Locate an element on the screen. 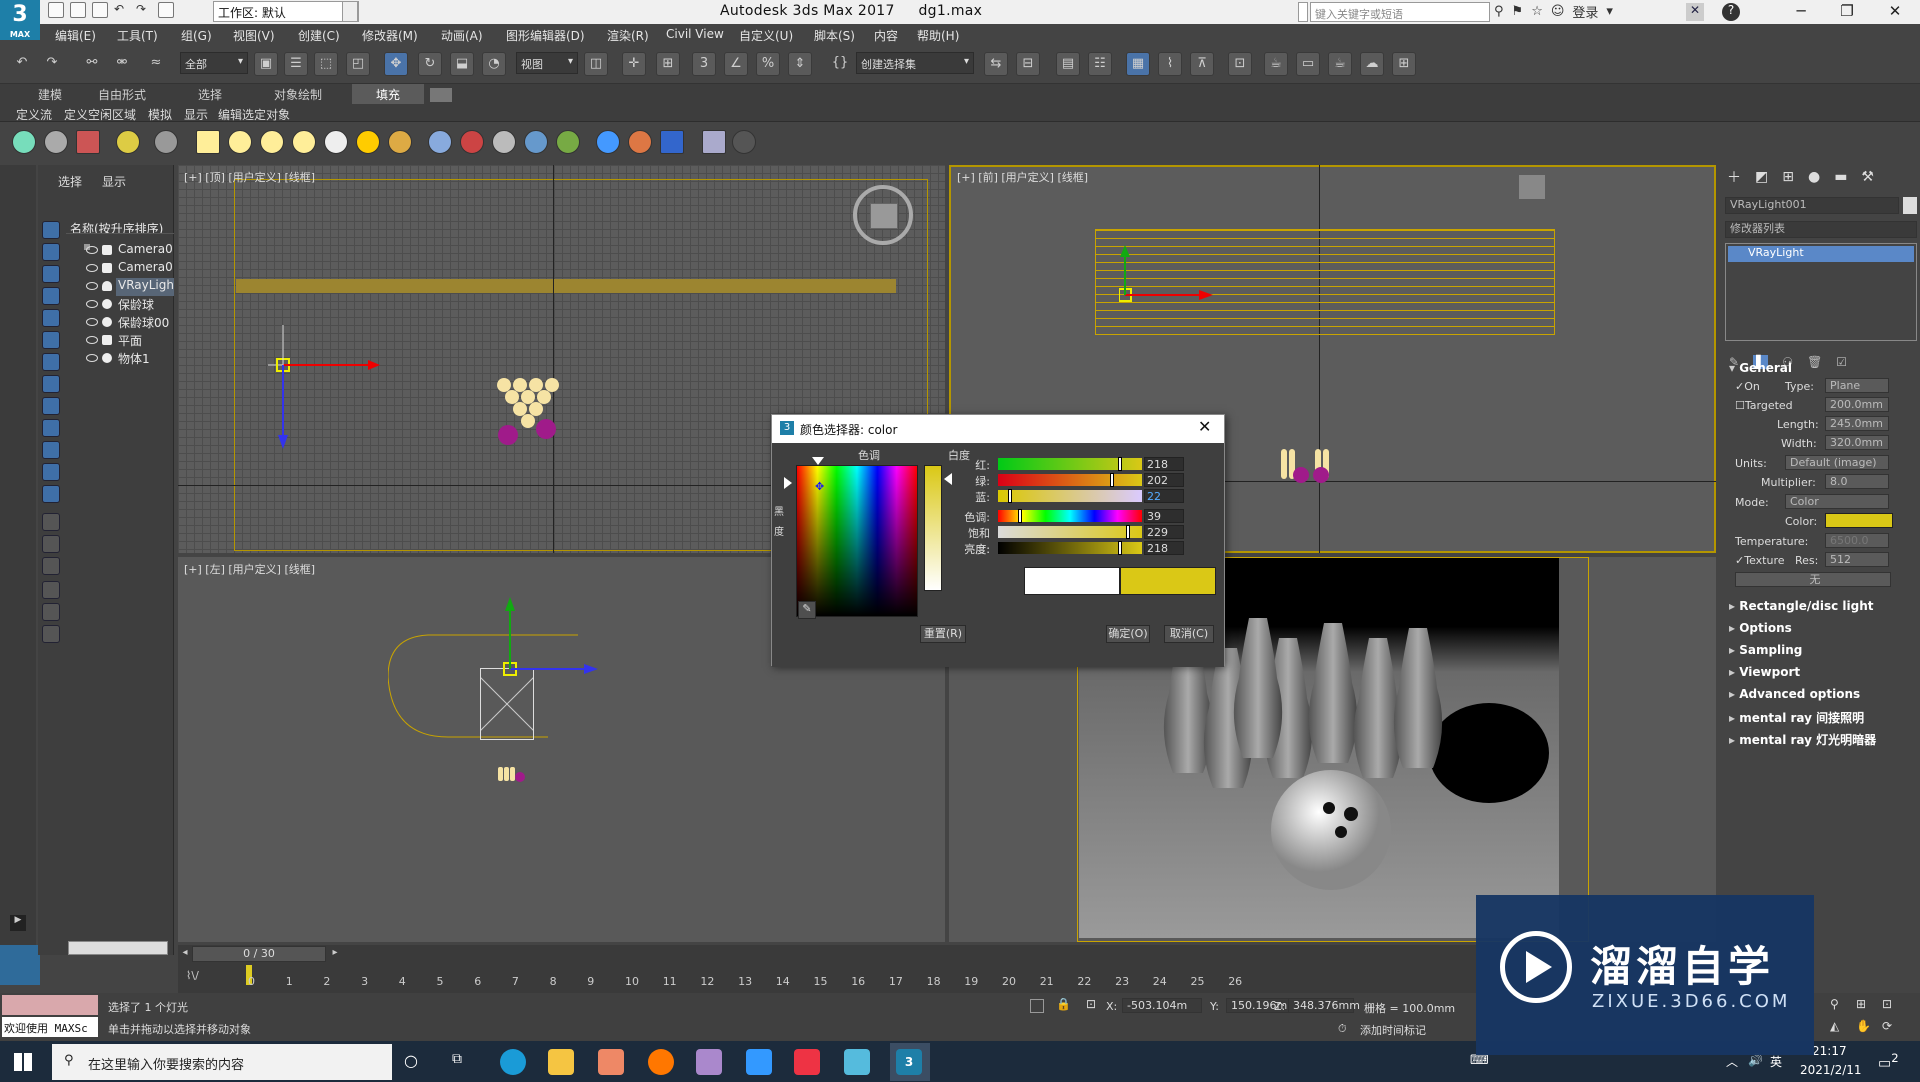 This screenshot has height=1082, width=1920. select-and-move-icon: ✥ is located at coordinates (396, 64).